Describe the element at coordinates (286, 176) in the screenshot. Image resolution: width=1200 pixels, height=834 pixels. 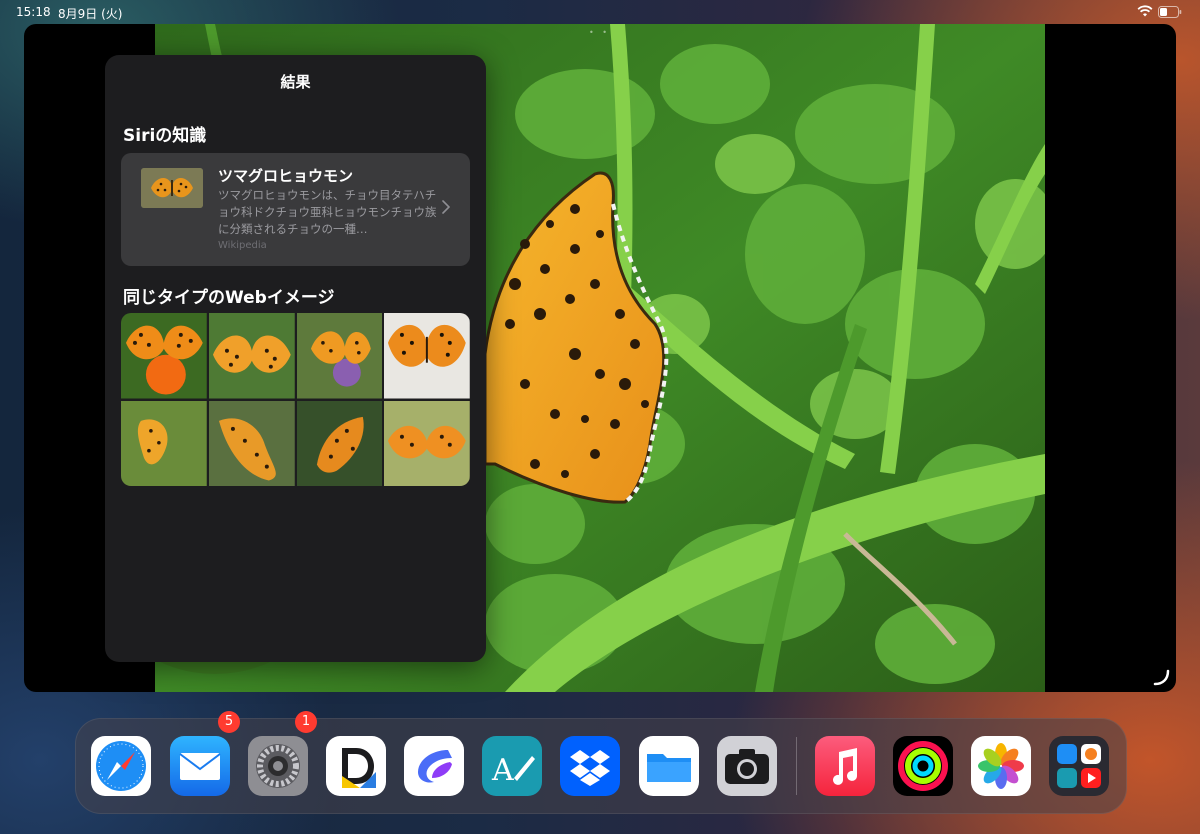
I see `card-title: ツマグロヒョウモン` at that location.